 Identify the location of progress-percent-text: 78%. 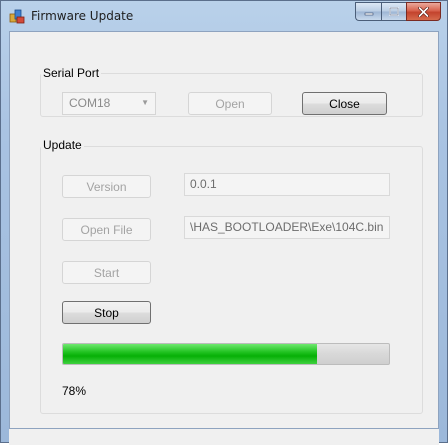
(74, 391).